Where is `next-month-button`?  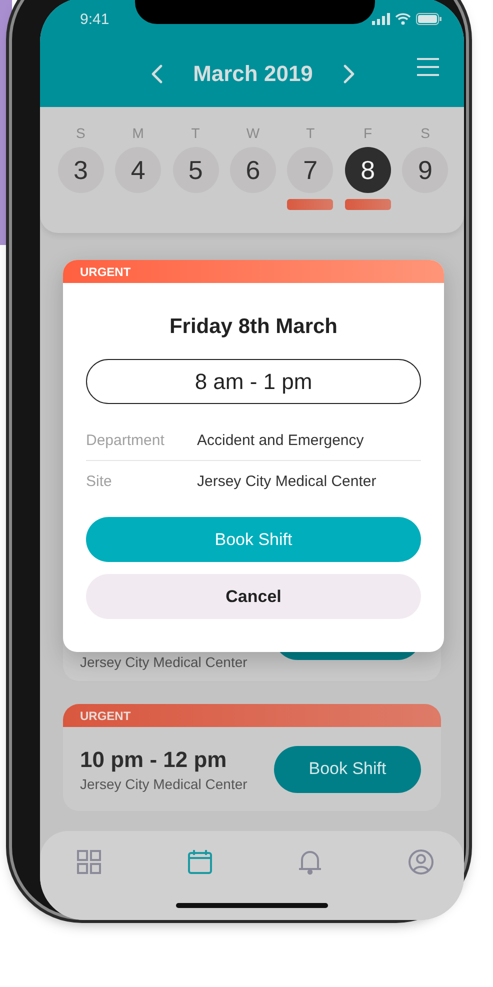
next-month-button is located at coordinates (348, 74).